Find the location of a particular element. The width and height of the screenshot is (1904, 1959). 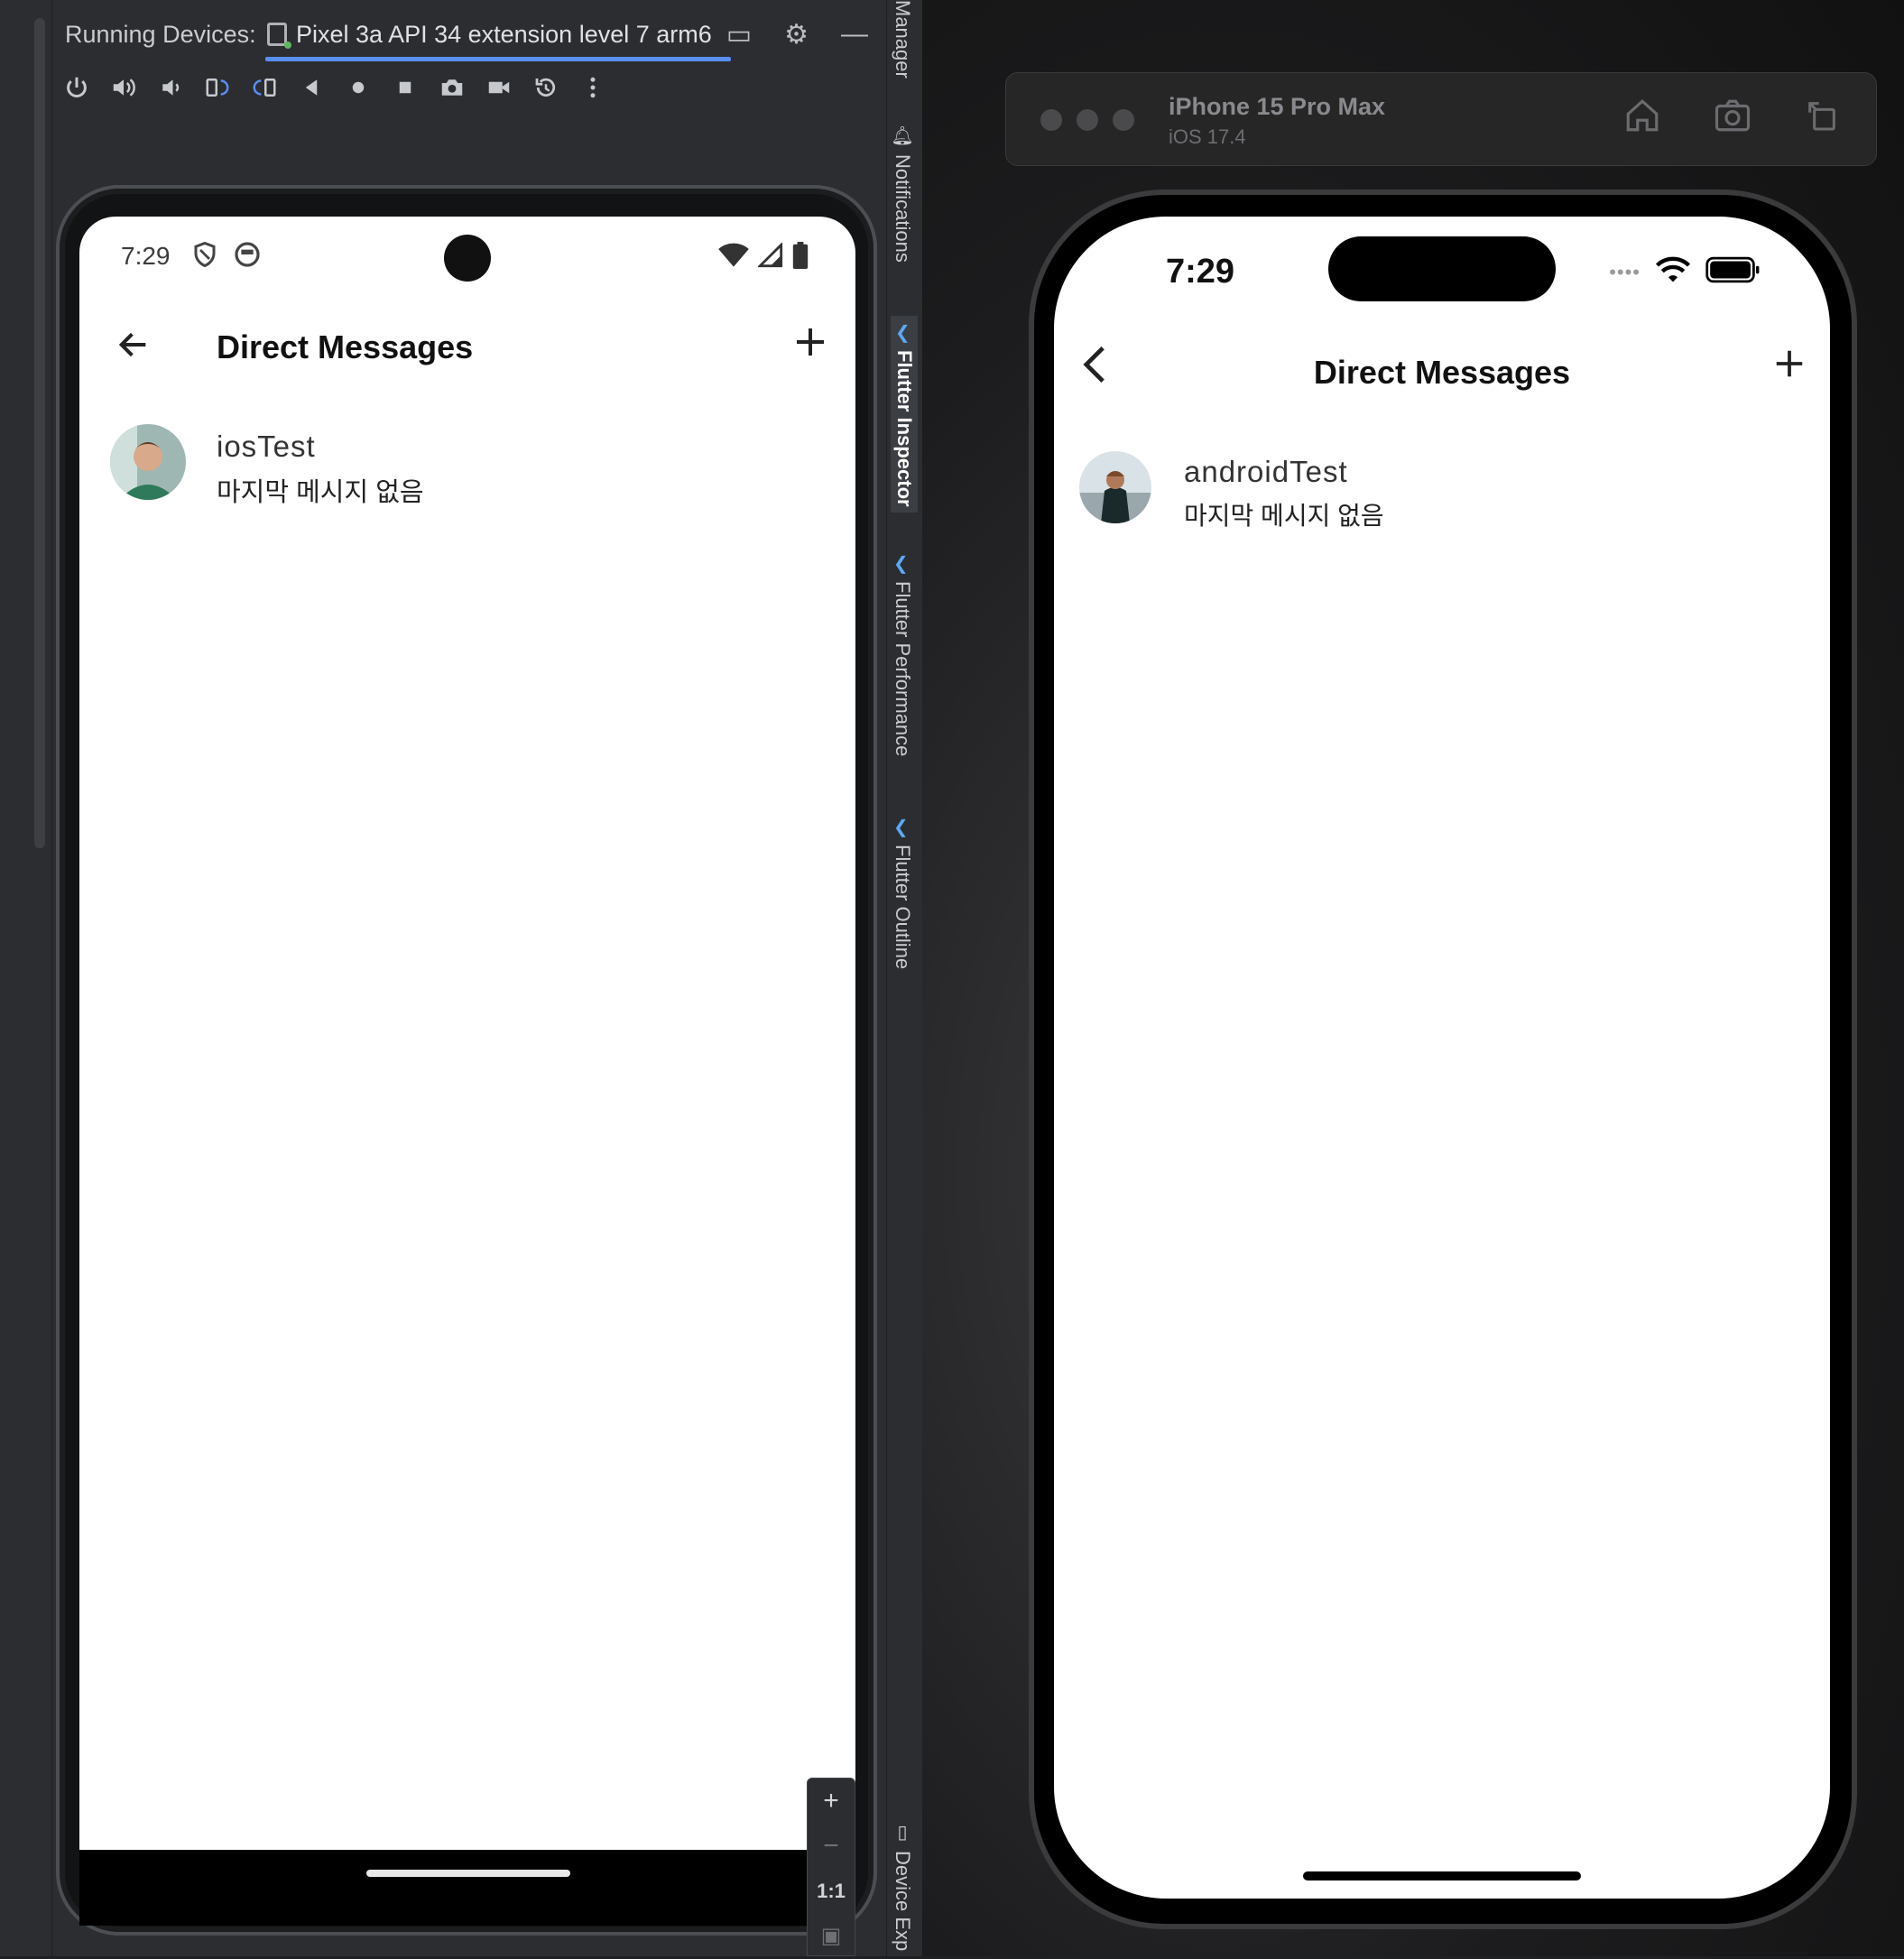

rotate-right-icon is located at coordinates (264, 88).